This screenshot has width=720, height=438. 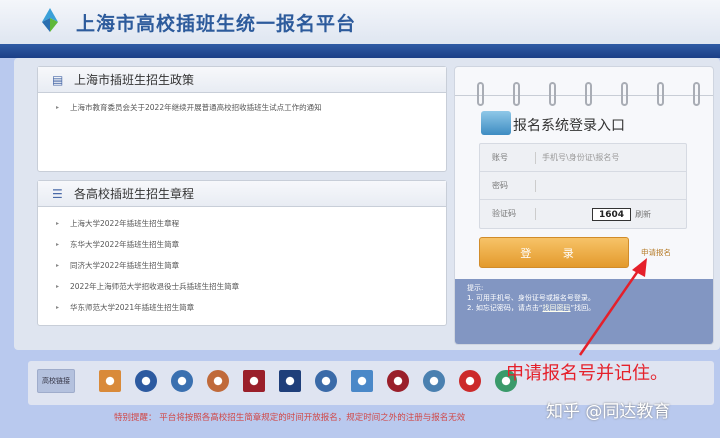 I want to click on annotation-text: 申请报名号并记住。, so click(x=587, y=373).